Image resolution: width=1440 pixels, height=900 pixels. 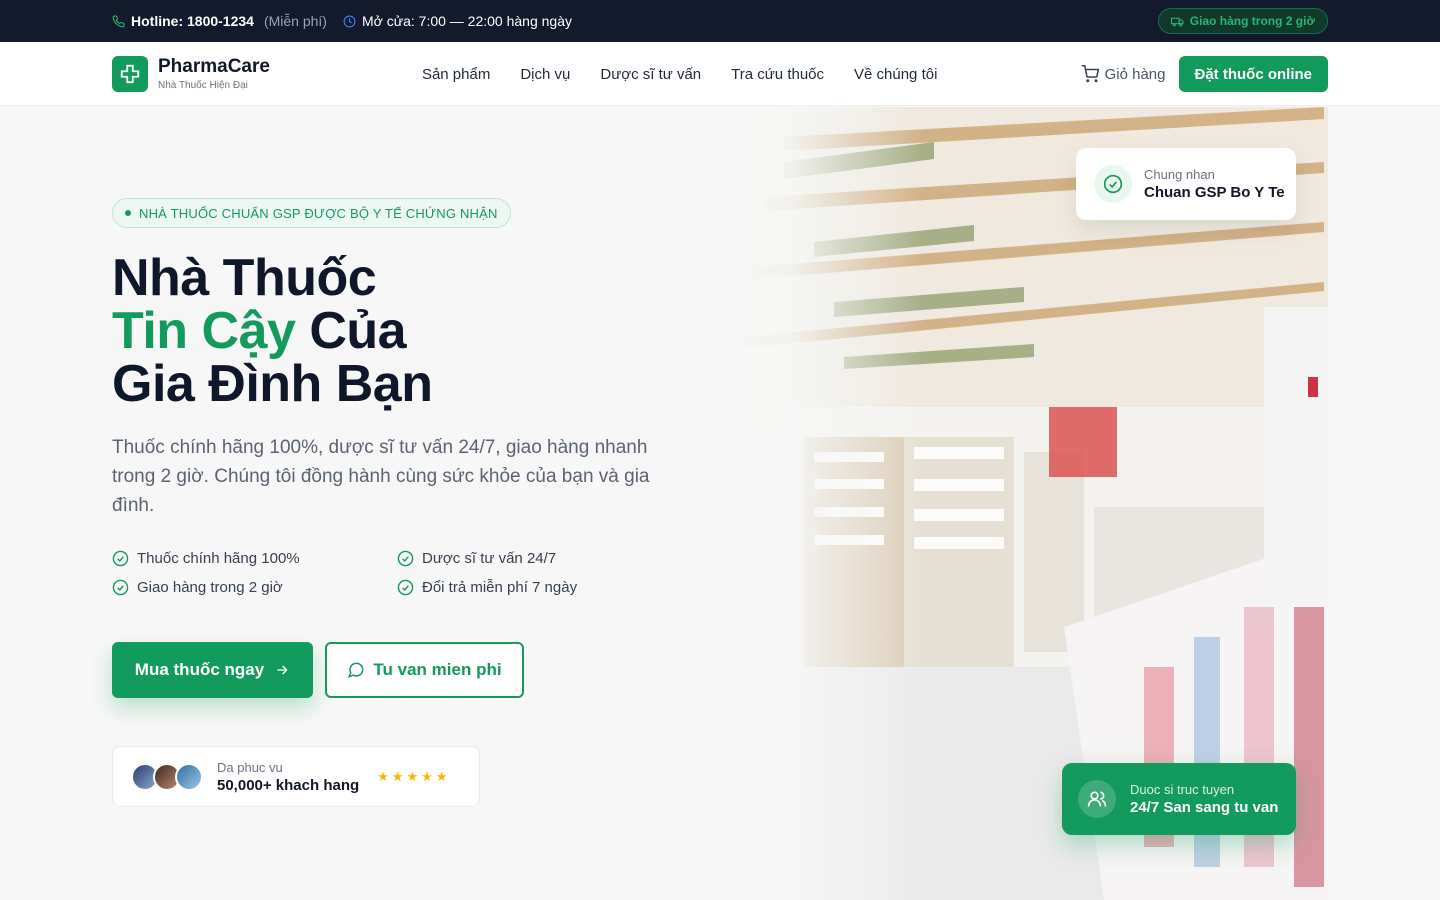 I want to click on clock-icon, so click(x=349, y=21).